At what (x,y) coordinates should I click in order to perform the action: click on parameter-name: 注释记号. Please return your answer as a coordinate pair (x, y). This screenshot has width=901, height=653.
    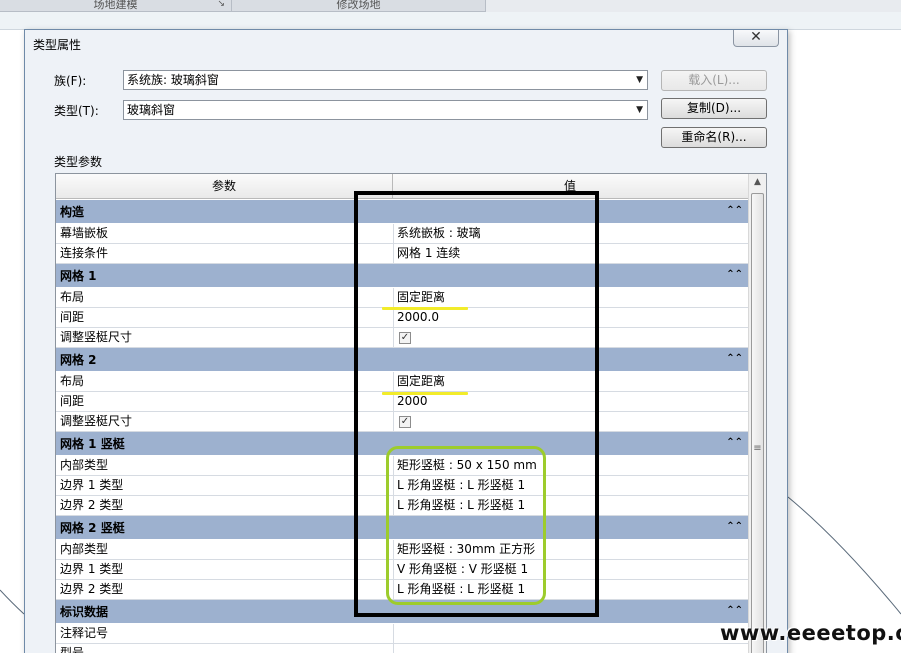
    Looking at the image, I should click on (84, 633).